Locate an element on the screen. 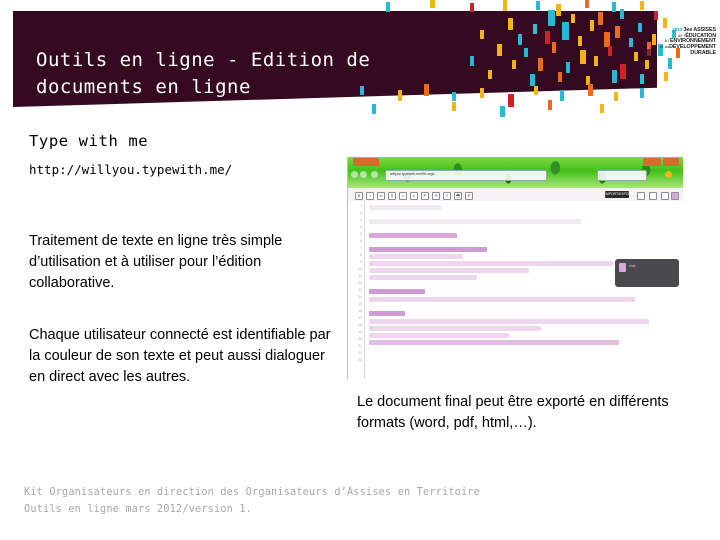 The height and width of the screenshot is (540, 720). toolbar-icon: ↷ is located at coordinates (436, 195).